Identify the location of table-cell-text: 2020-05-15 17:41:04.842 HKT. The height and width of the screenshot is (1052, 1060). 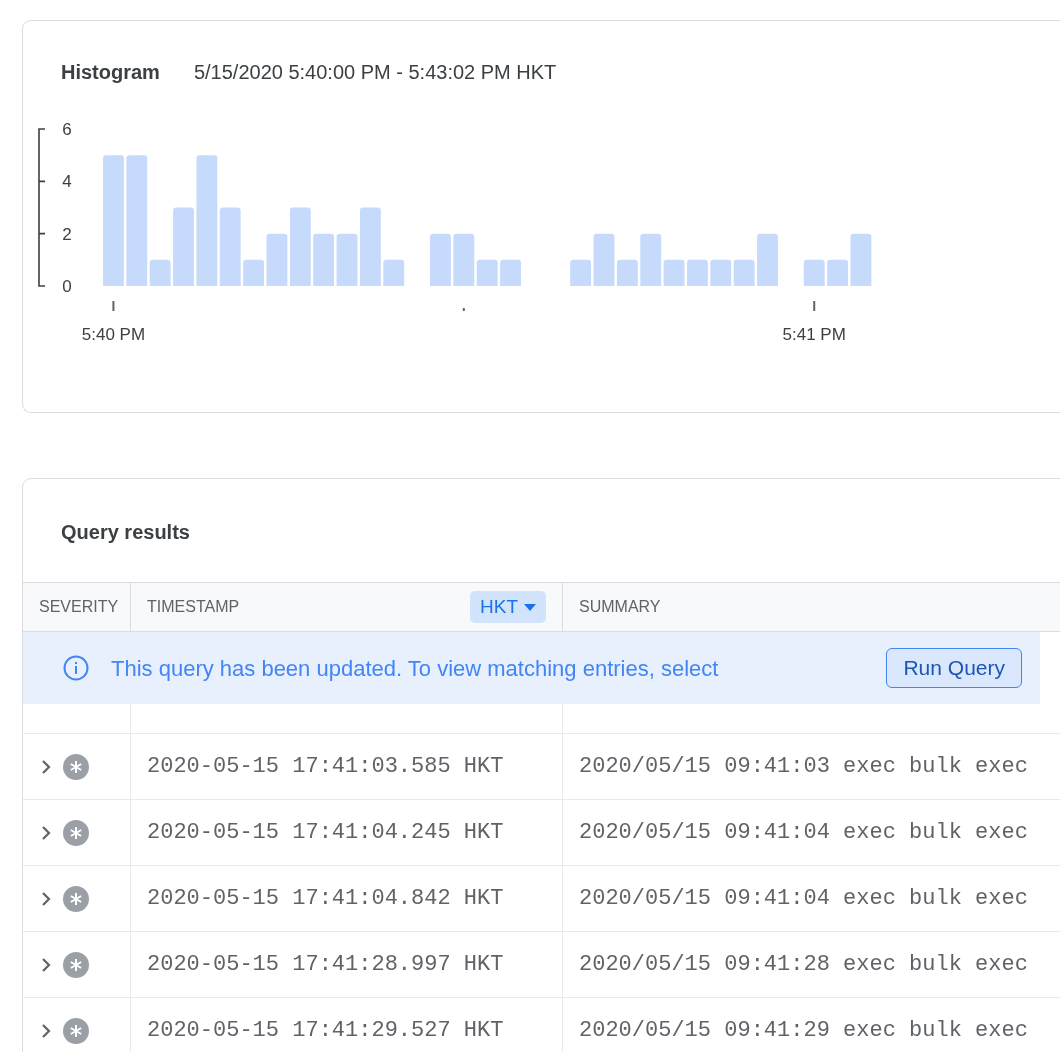
(325, 899).